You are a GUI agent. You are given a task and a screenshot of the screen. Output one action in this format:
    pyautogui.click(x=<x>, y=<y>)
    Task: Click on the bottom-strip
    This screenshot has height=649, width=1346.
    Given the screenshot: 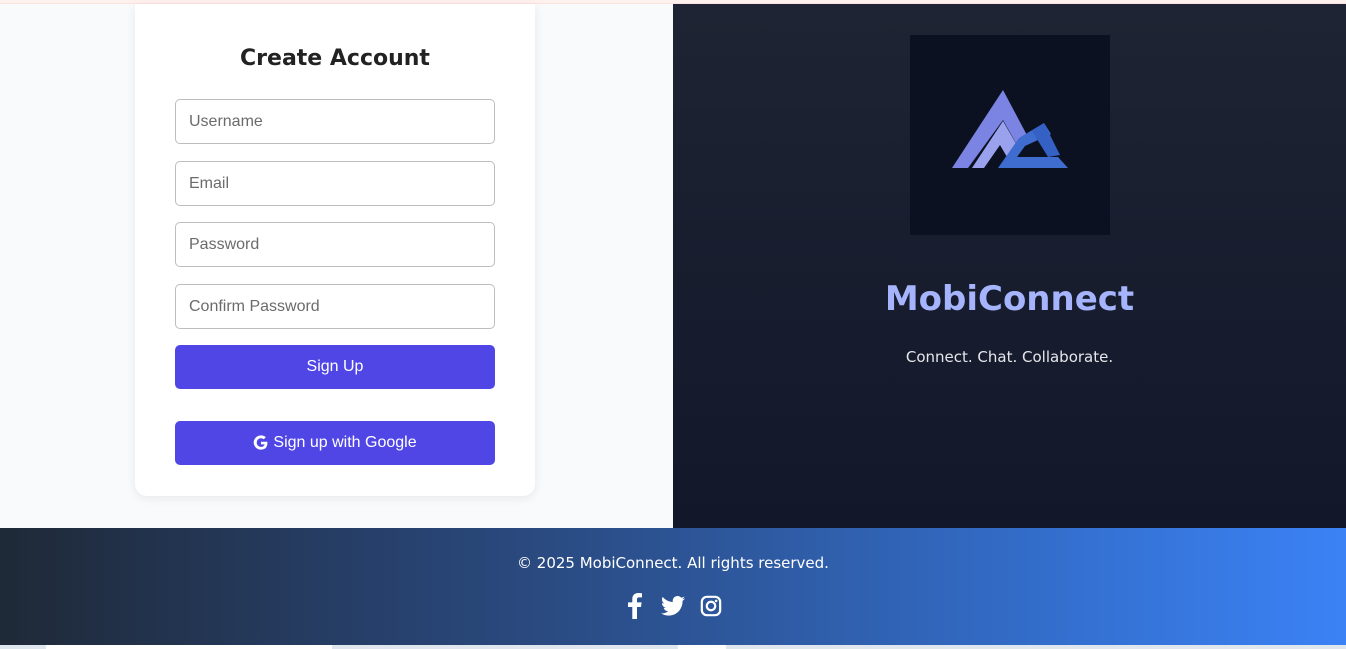 What is the action you would take?
    pyautogui.click(x=673, y=647)
    